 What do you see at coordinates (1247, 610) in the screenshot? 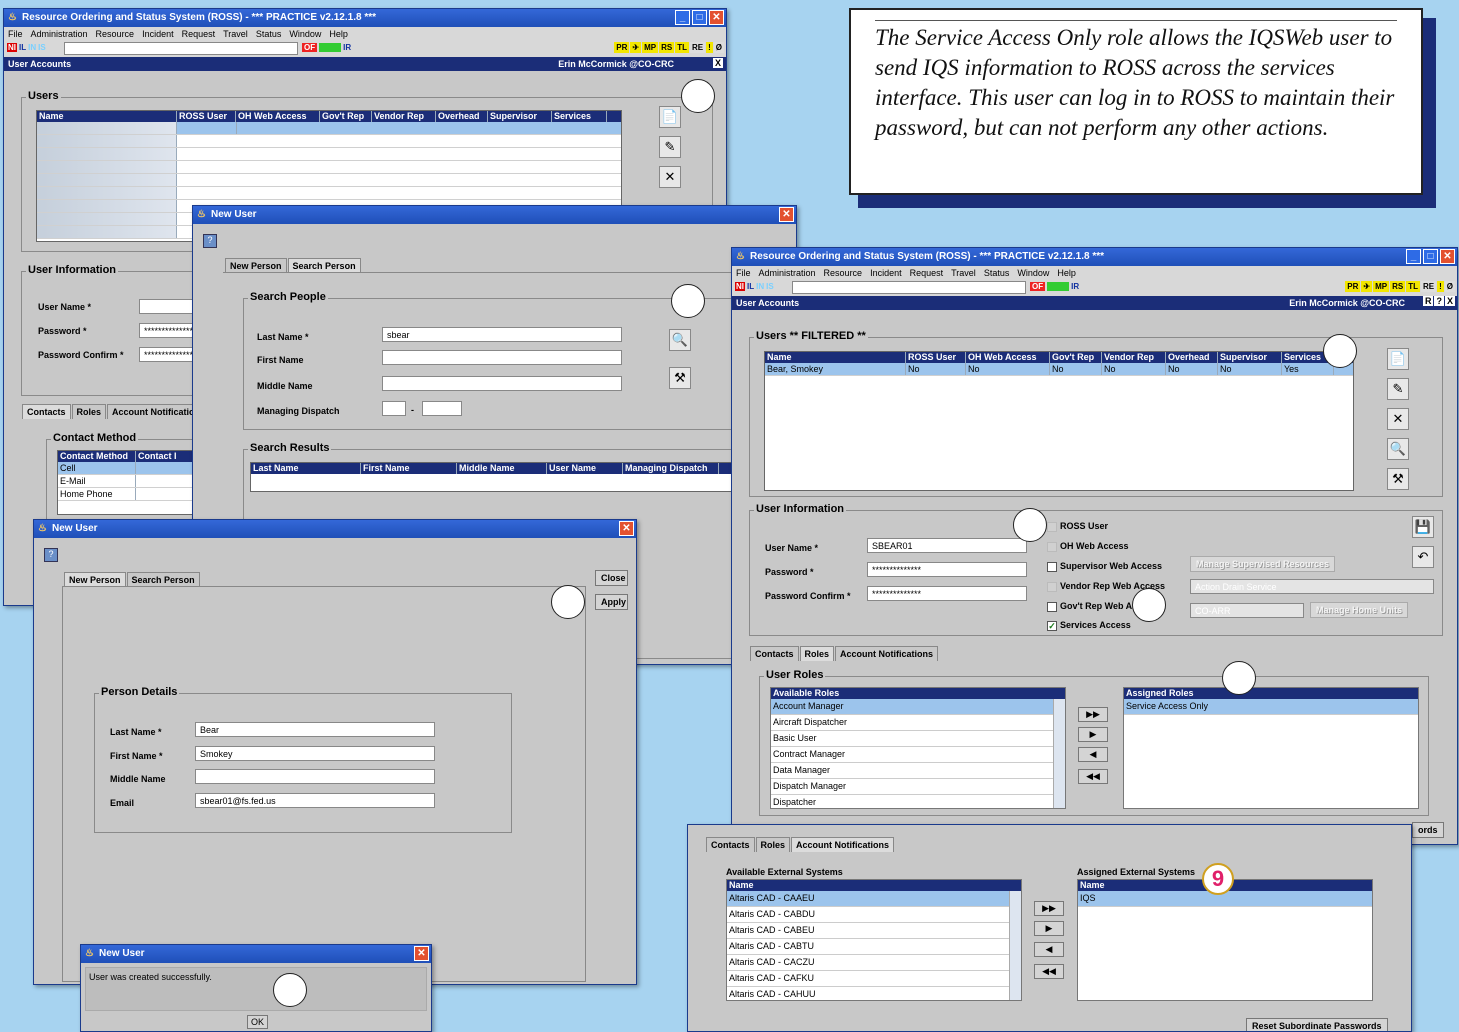
I see `unit-select: CO-ARR` at bounding box center [1247, 610].